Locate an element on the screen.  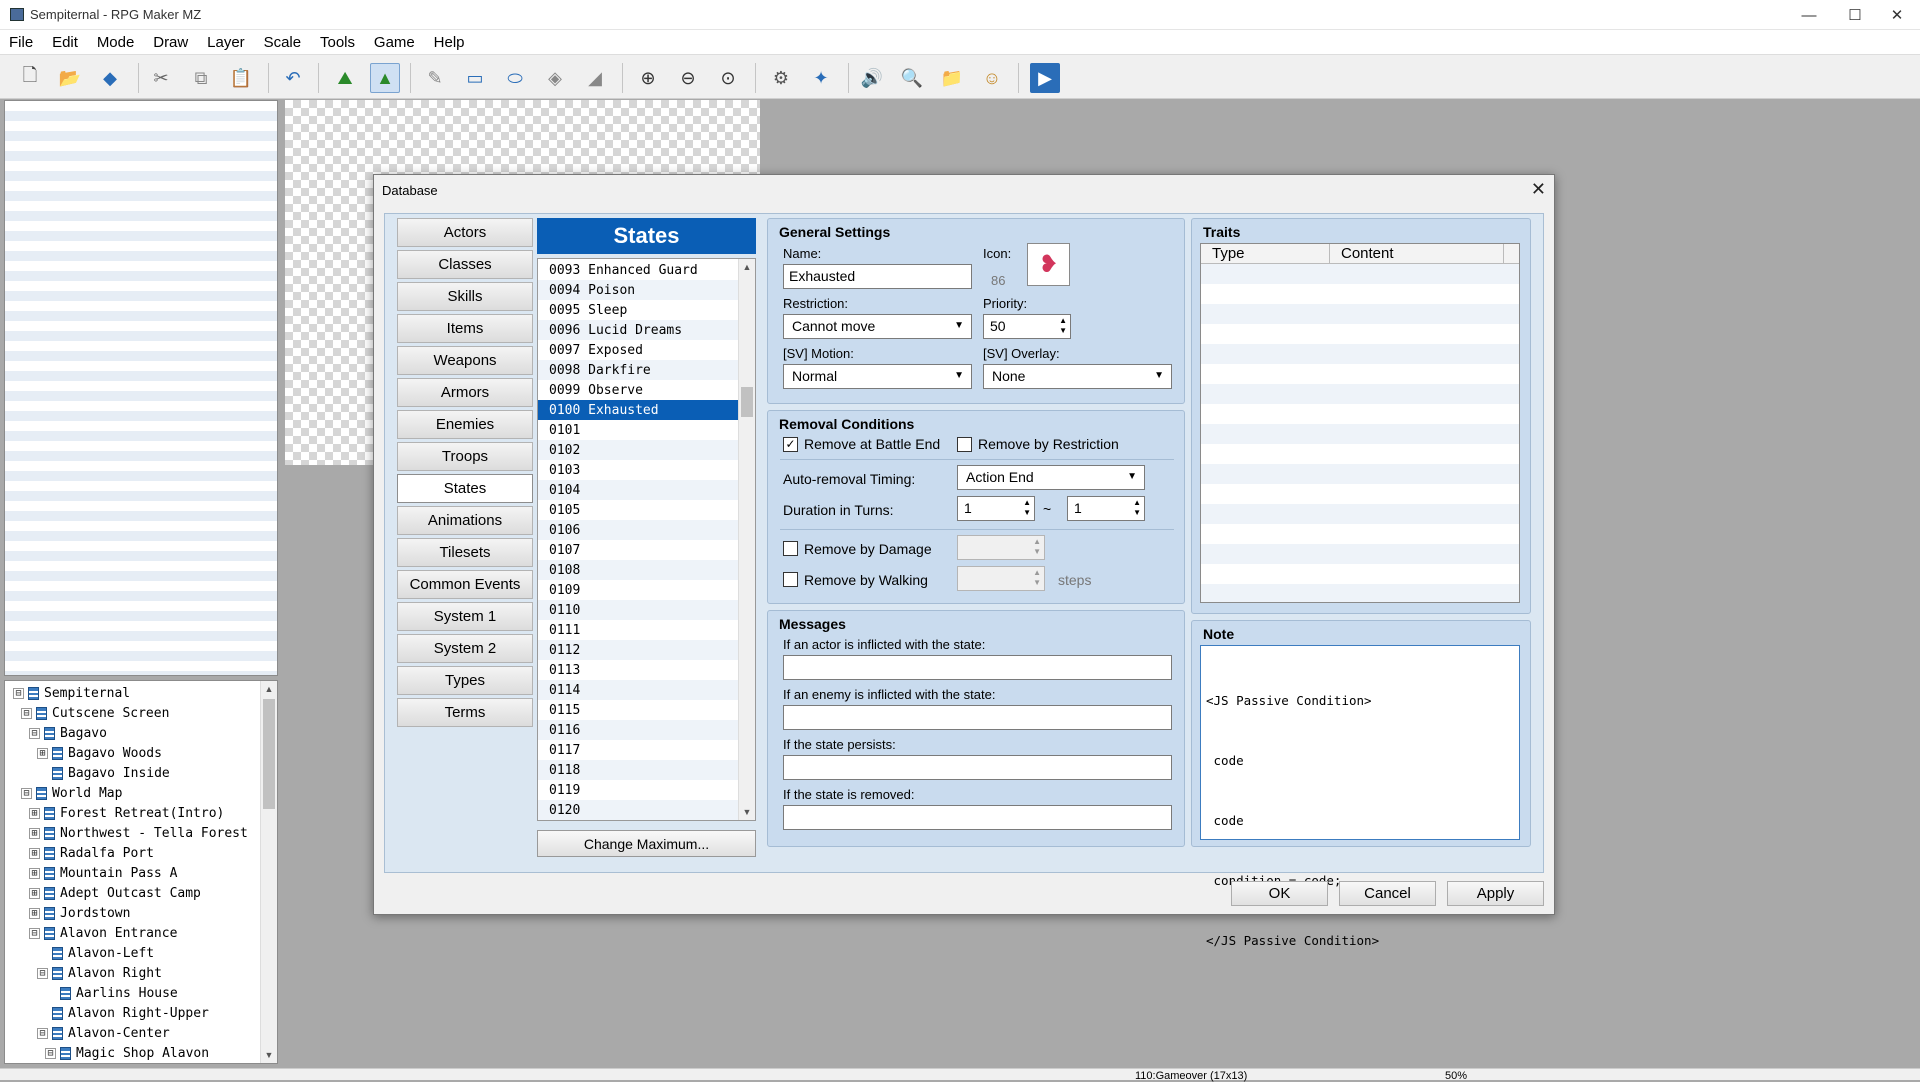
resource-manager-icon: 📁 is located at coordinates (952, 78).